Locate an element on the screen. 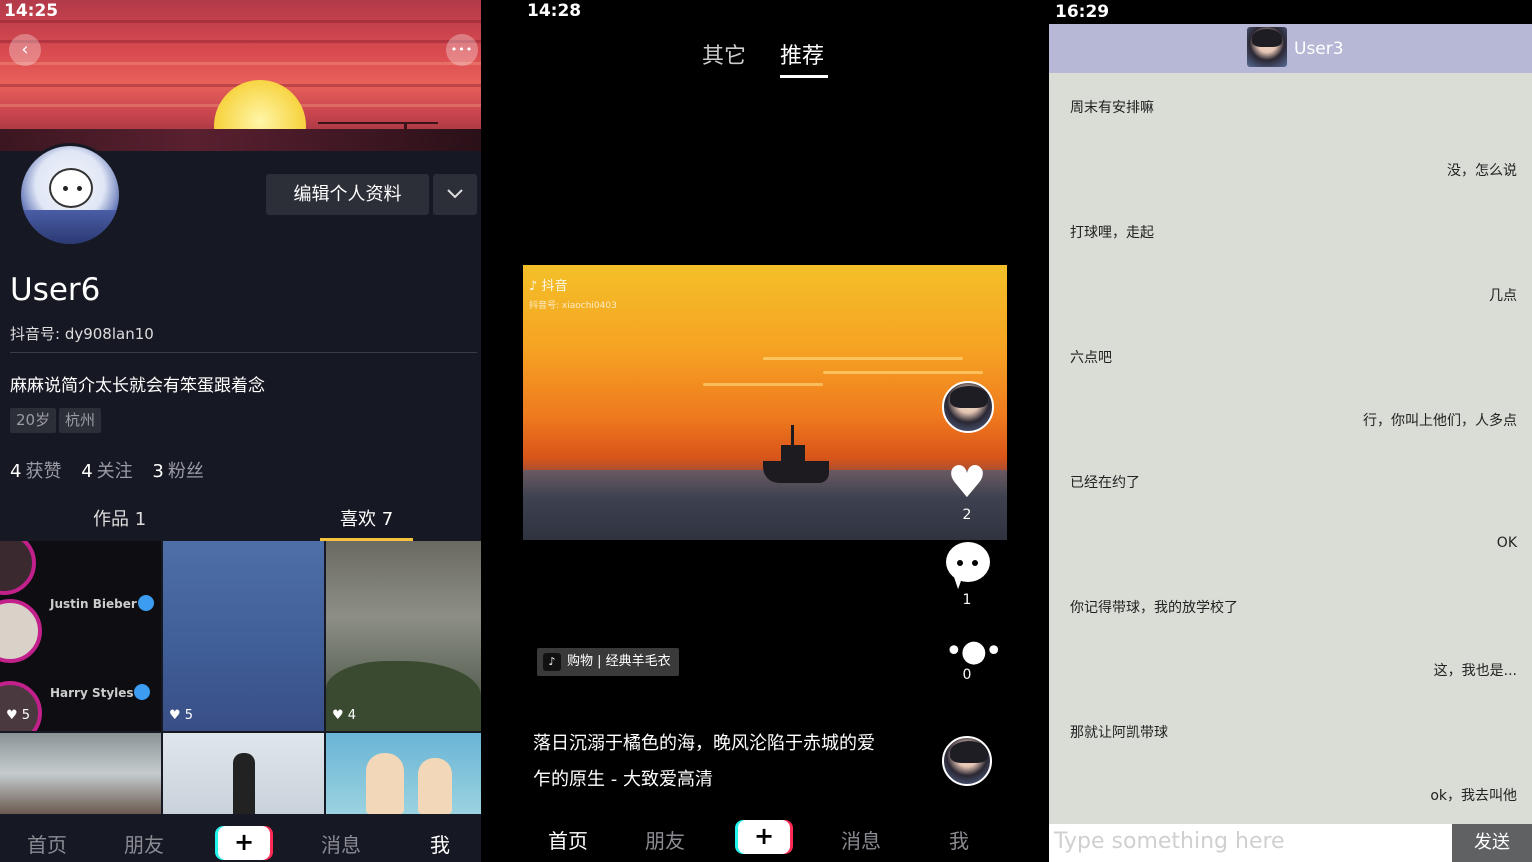 This screenshot has height=862, width=1532. comment-icon is located at coordinates (968, 562).